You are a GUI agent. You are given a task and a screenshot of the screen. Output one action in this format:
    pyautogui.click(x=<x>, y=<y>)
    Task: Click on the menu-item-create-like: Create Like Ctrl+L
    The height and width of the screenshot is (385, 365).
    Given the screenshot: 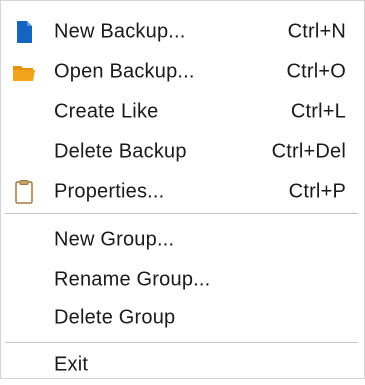 What is the action you would take?
    pyautogui.click(x=182, y=112)
    